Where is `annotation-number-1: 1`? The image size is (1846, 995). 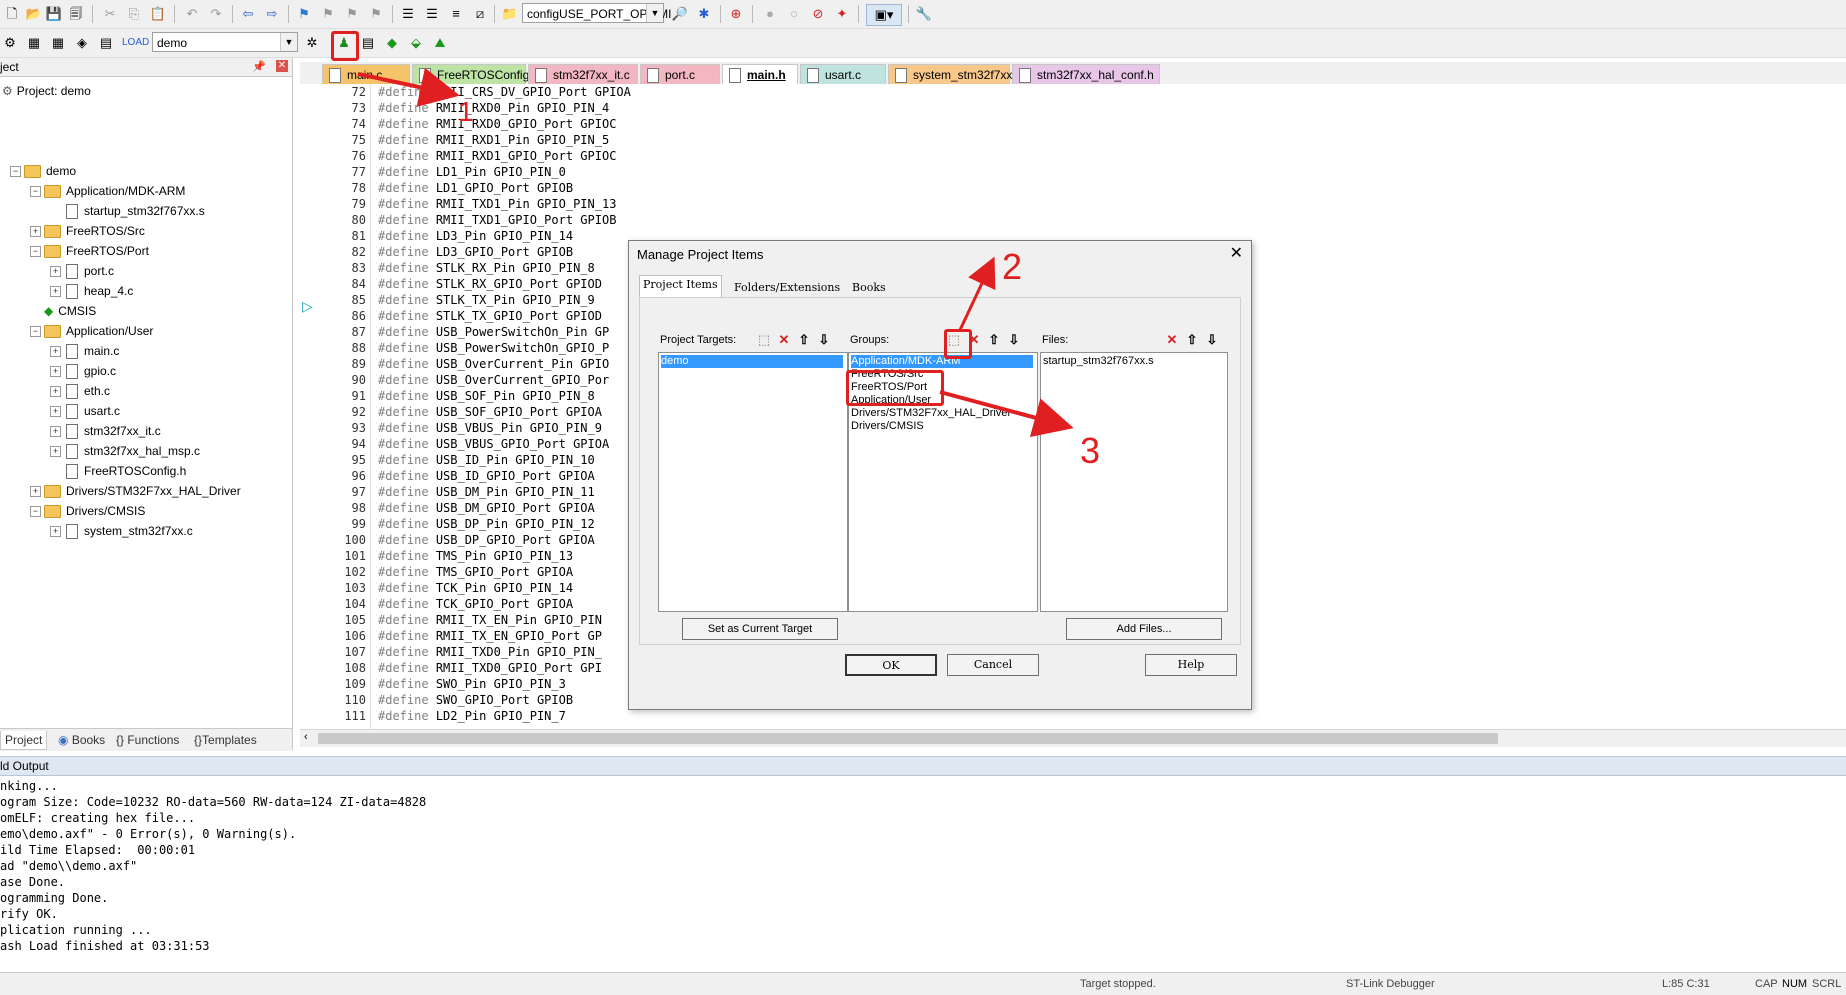
annotation-number-1: 1 is located at coordinates (466, 111).